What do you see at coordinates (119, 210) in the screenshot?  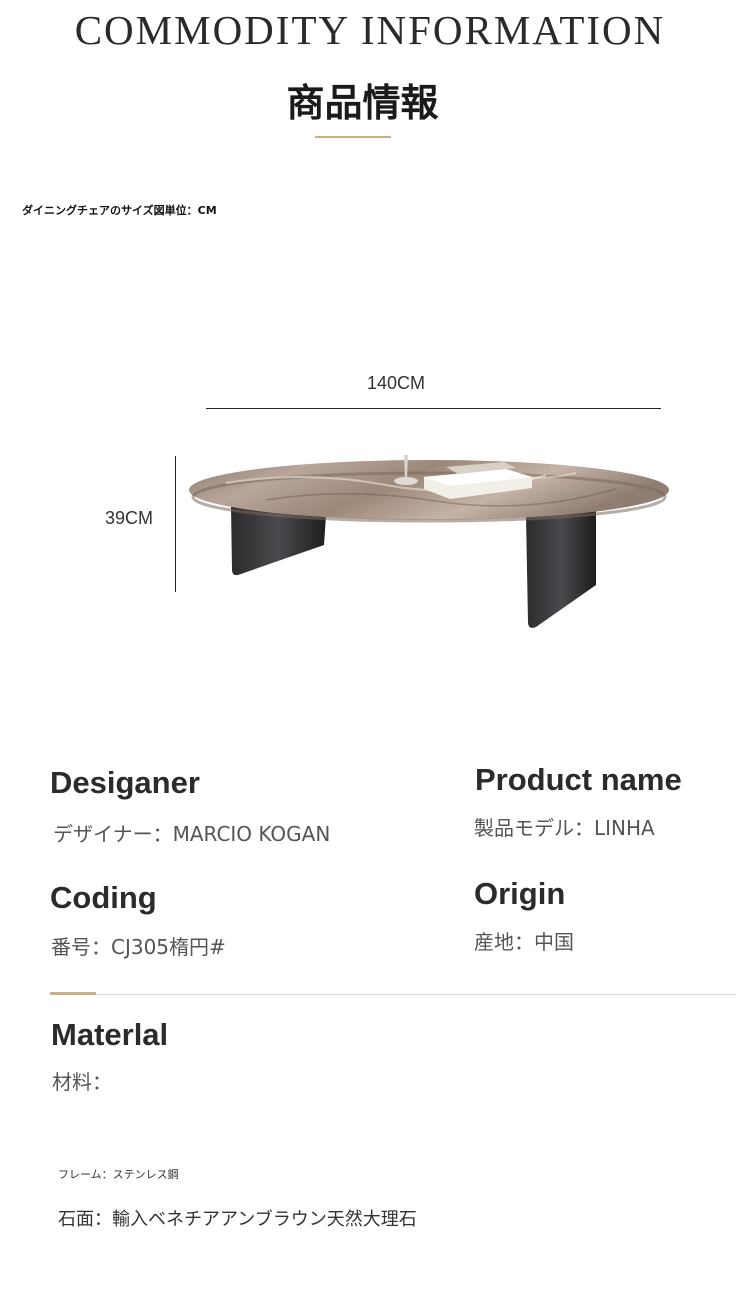 I see `size-caption: ダイニングチェアのサイズ図単位：CM` at bounding box center [119, 210].